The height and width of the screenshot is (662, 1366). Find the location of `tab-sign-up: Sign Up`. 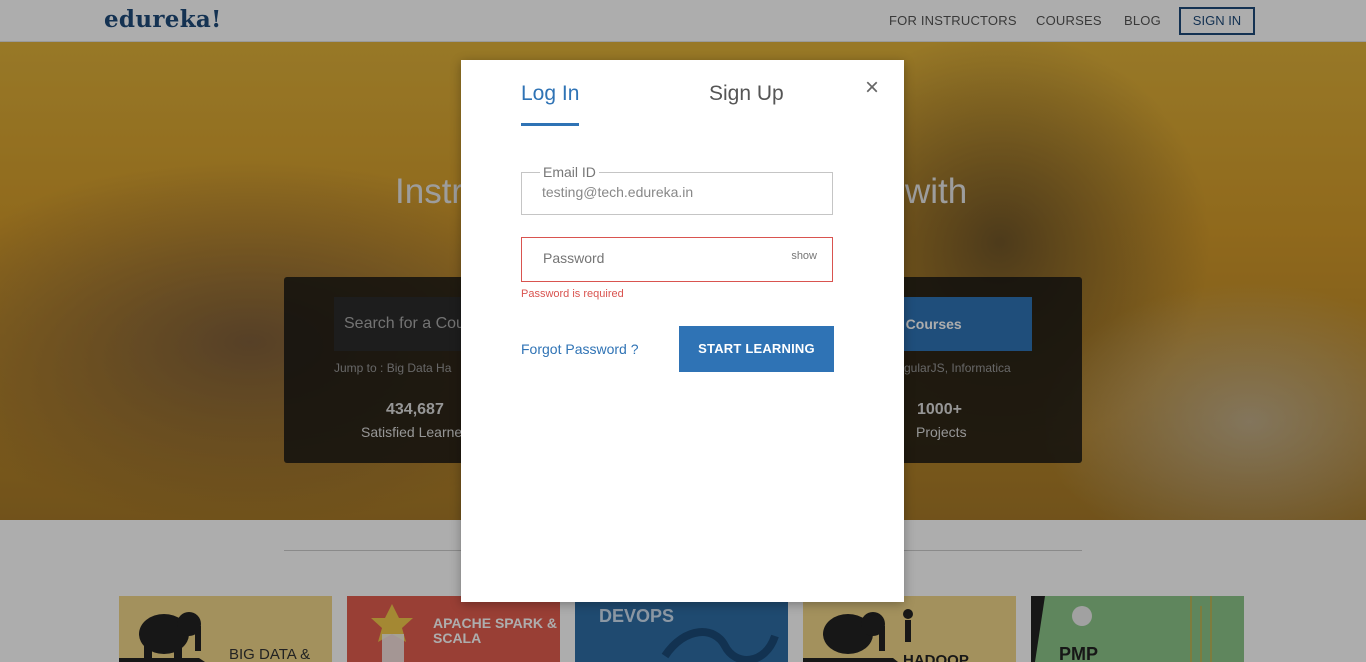

tab-sign-up: Sign Up is located at coordinates (746, 94).